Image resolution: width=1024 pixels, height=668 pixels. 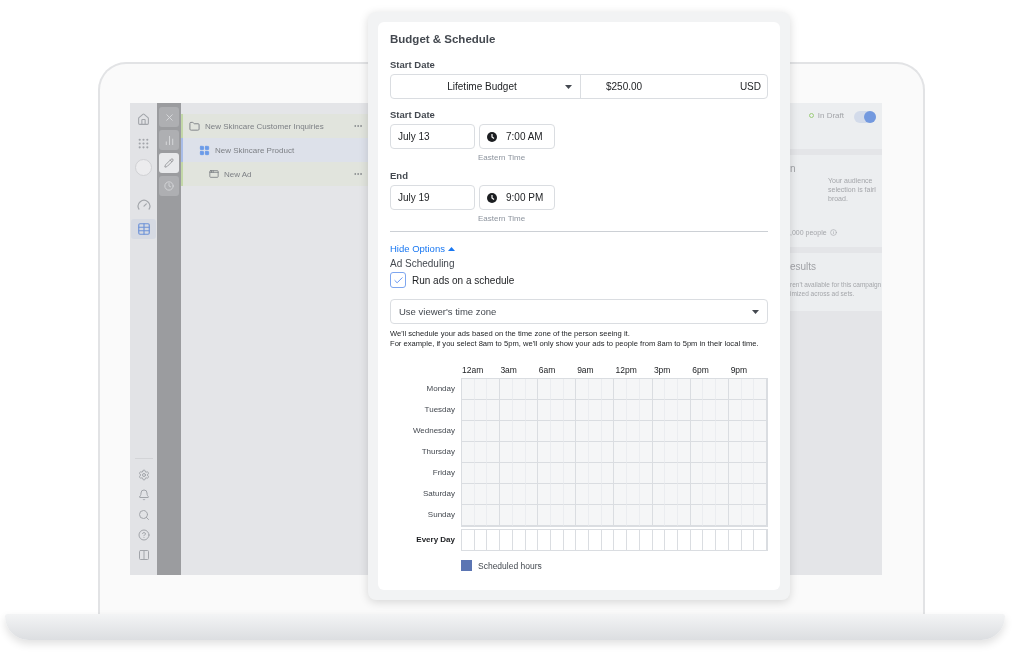 I want to click on caret-down-icon, so click(x=755, y=311).